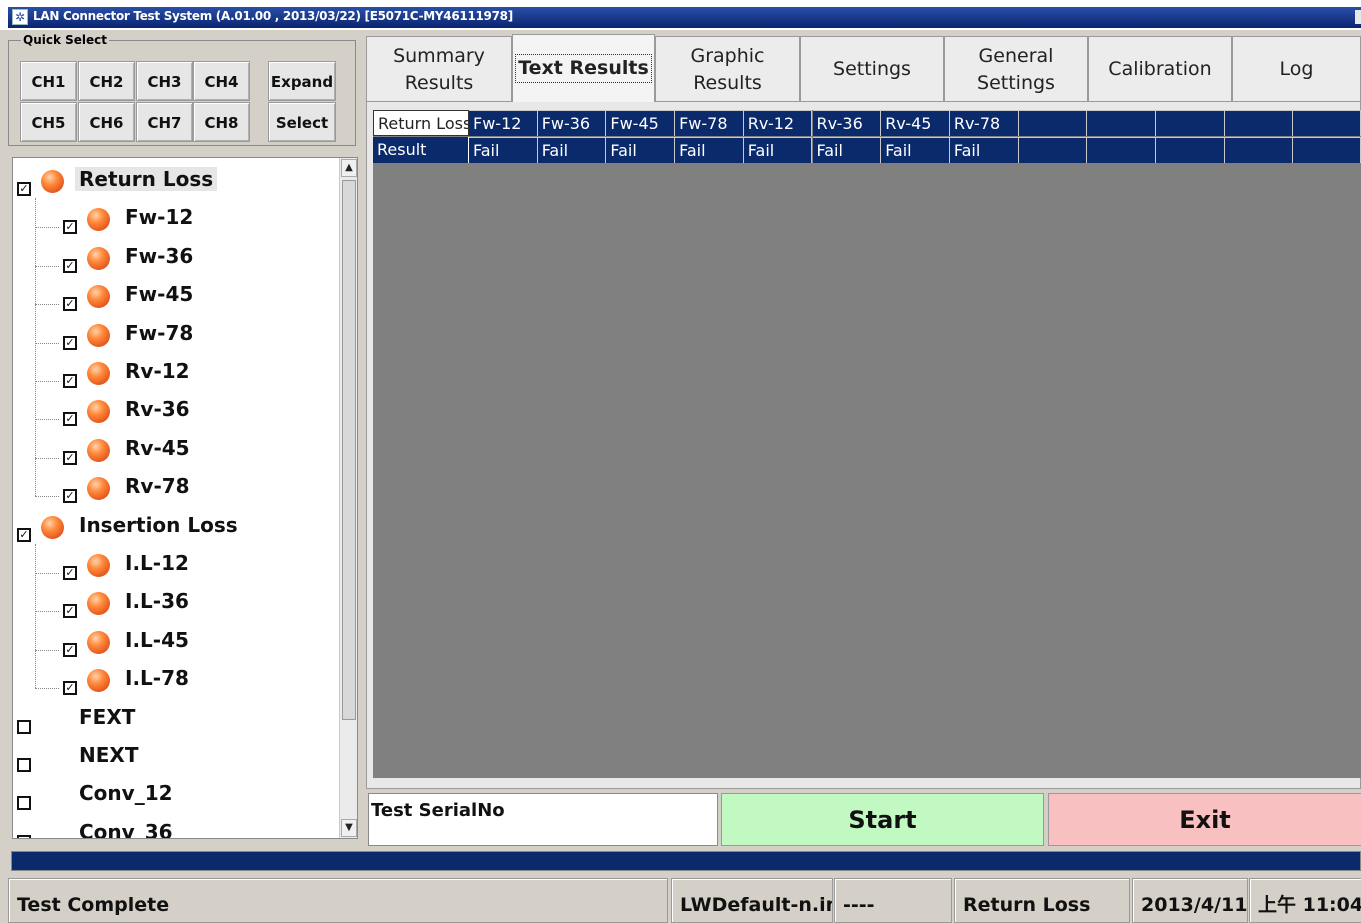 This screenshot has height=923, width=1361. What do you see at coordinates (915, 123) in the screenshot?
I see `grid-column-header: Rv-45` at bounding box center [915, 123].